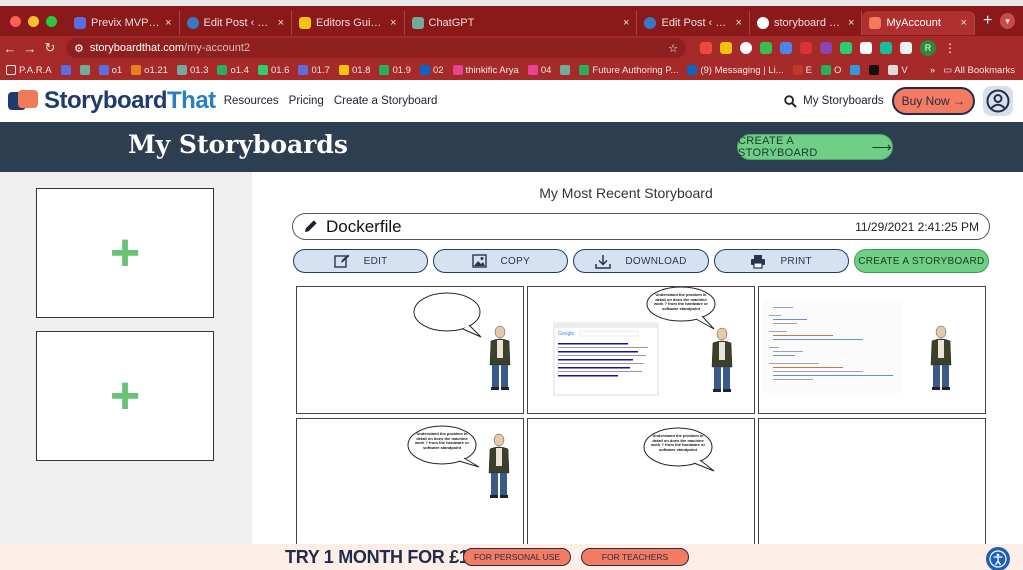 The image size is (1023, 570). I want to click on back-arrow-icon: ←, so click(10, 48).